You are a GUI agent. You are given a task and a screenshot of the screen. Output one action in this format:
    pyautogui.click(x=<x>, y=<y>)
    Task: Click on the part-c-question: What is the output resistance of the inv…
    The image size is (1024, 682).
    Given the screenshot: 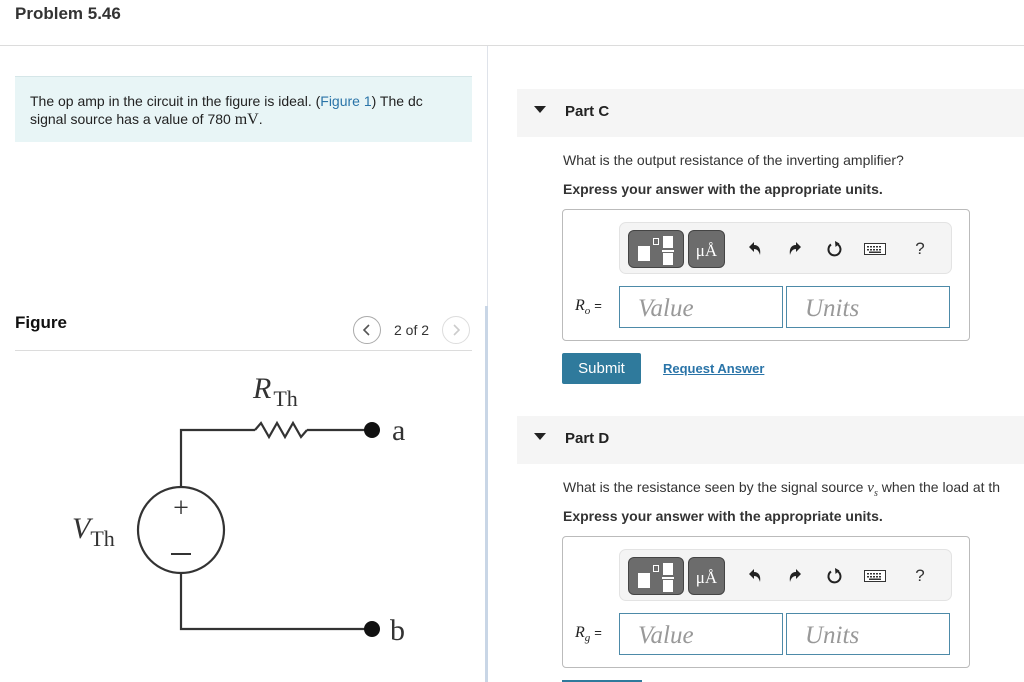 What is the action you would take?
    pyautogui.click(x=733, y=160)
    